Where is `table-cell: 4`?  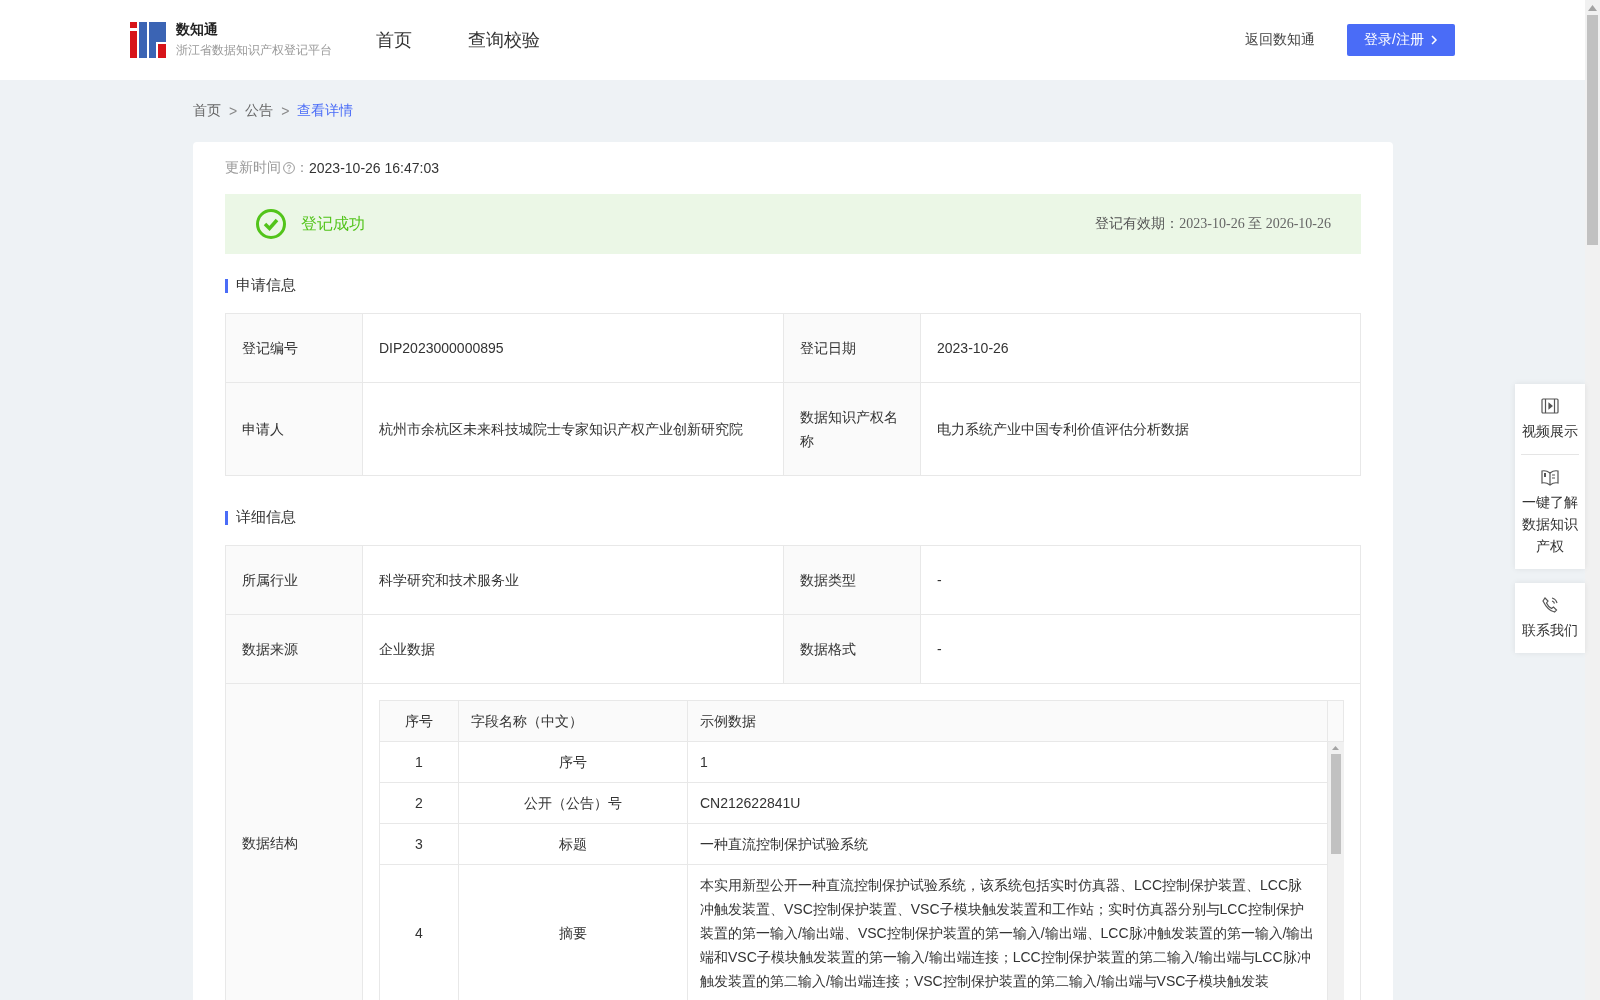 table-cell: 4 is located at coordinates (419, 932).